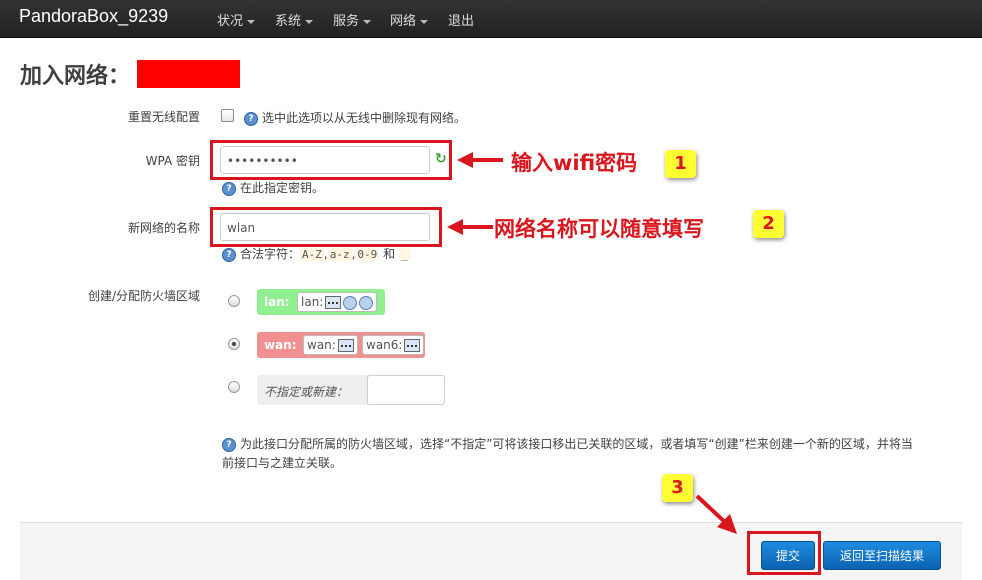 Image resolution: width=982 pixels, height=580 pixels. Describe the element at coordinates (768, 224) in the screenshot. I see `step-badge-2: 2` at that location.